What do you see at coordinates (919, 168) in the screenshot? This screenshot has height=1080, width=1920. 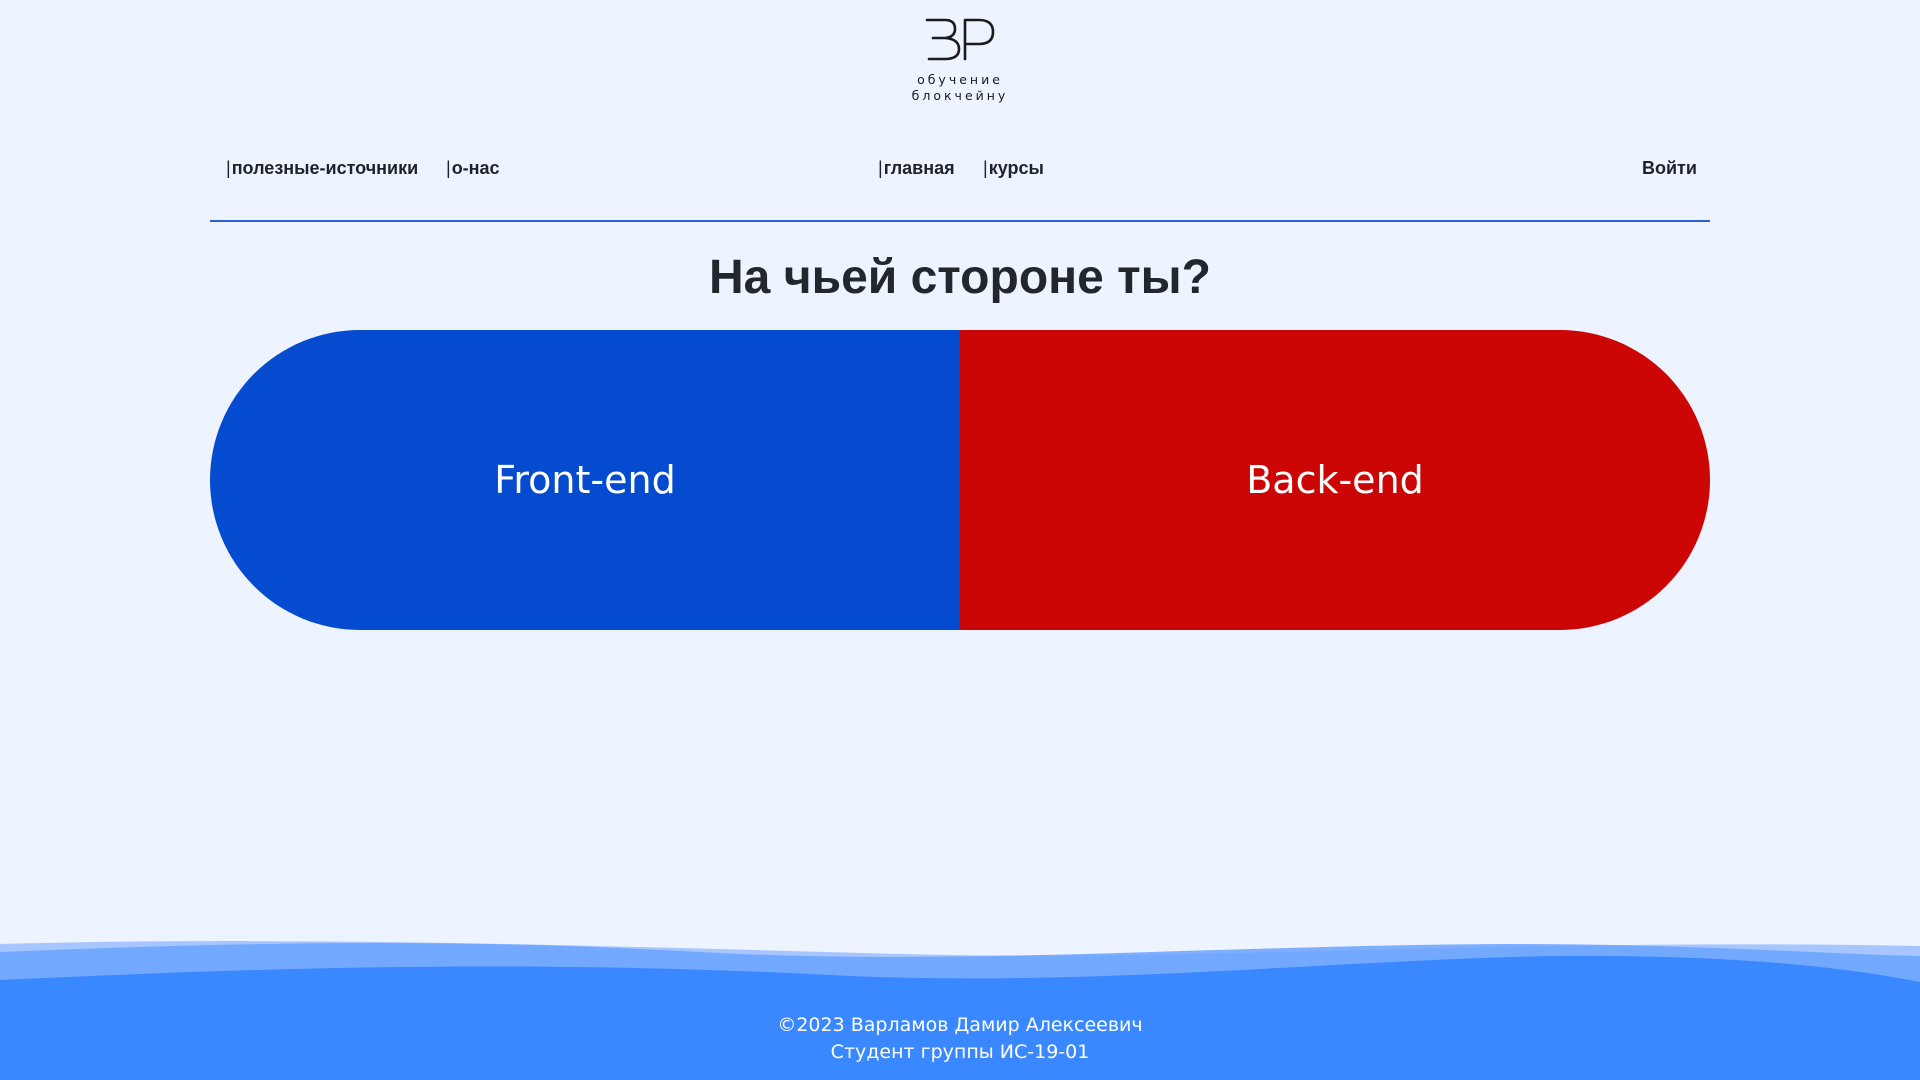 I see `nav-link-label: главная` at bounding box center [919, 168].